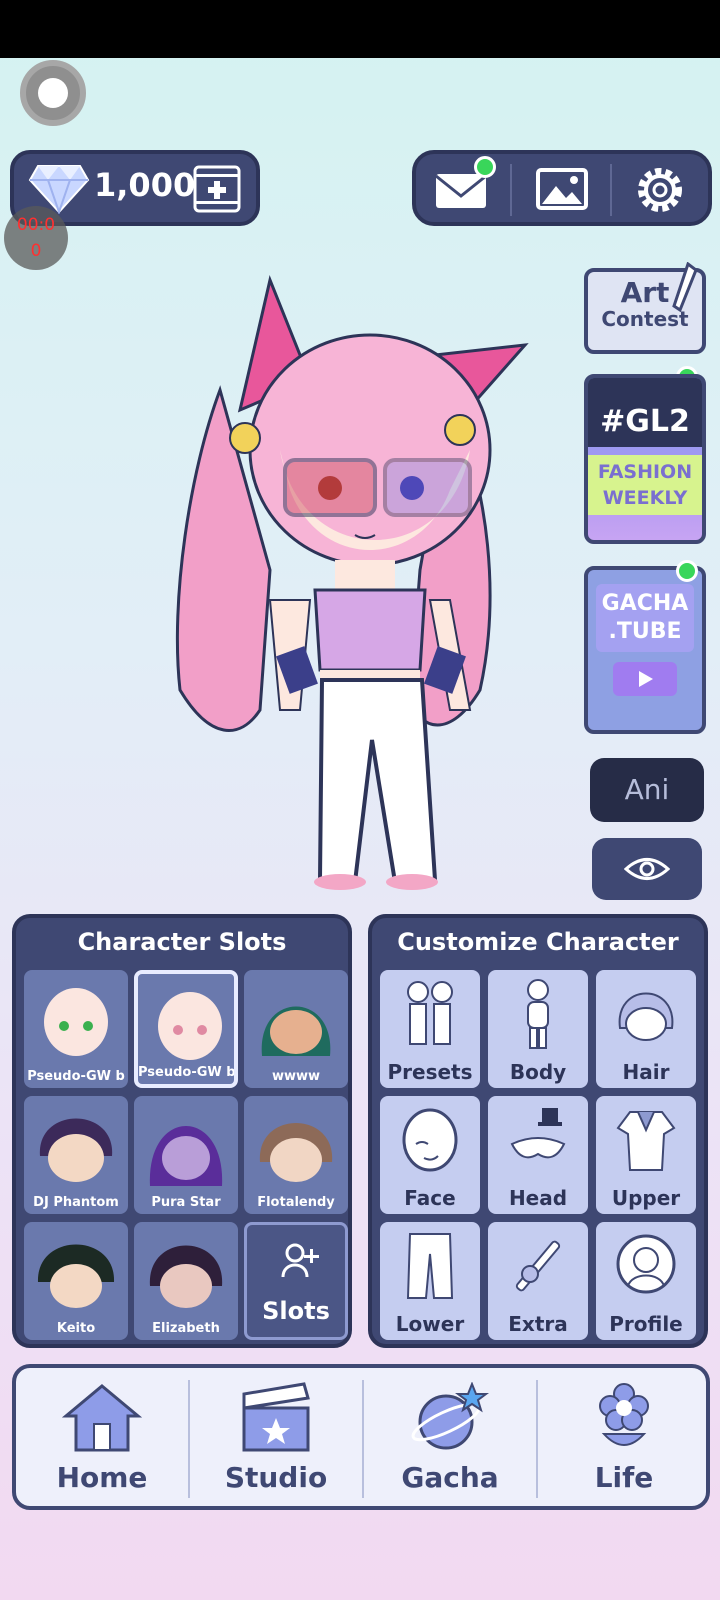 This screenshot has width=720, height=1600. I want to click on pants-icon, so click(430, 1266).